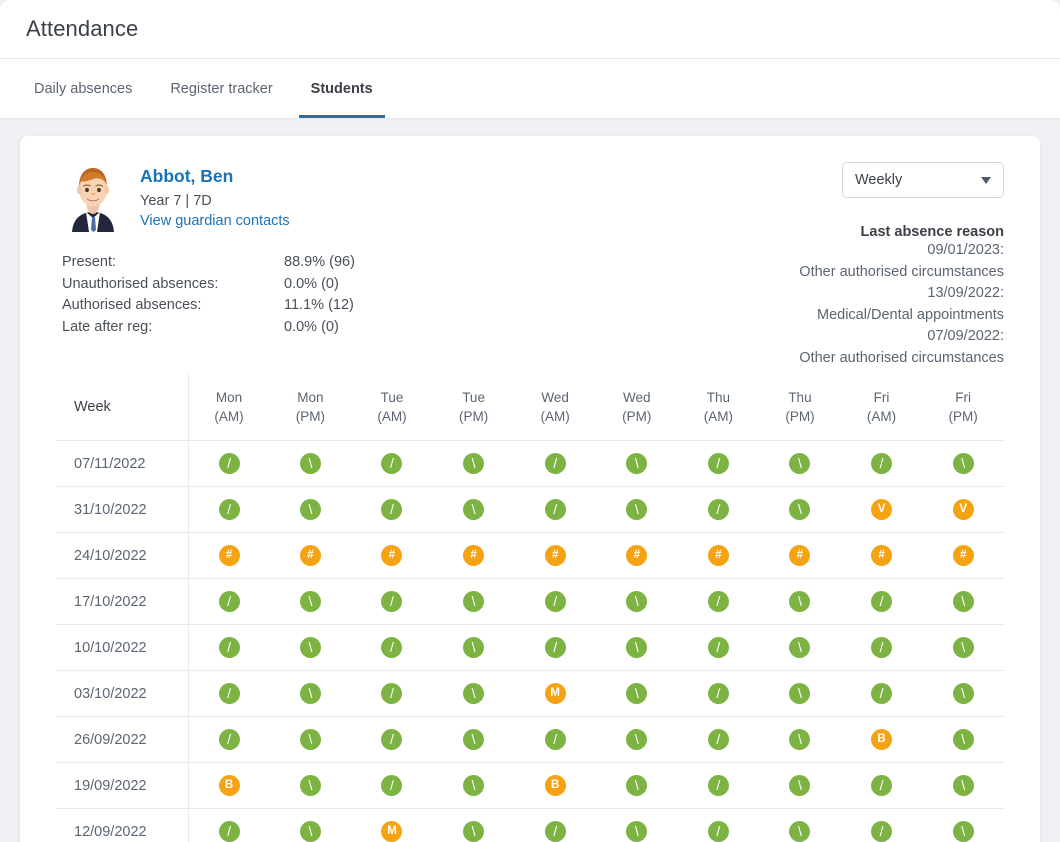 The height and width of the screenshot is (842, 1060). What do you see at coordinates (341, 88) in the screenshot?
I see `tab-students: Students` at bounding box center [341, 88].